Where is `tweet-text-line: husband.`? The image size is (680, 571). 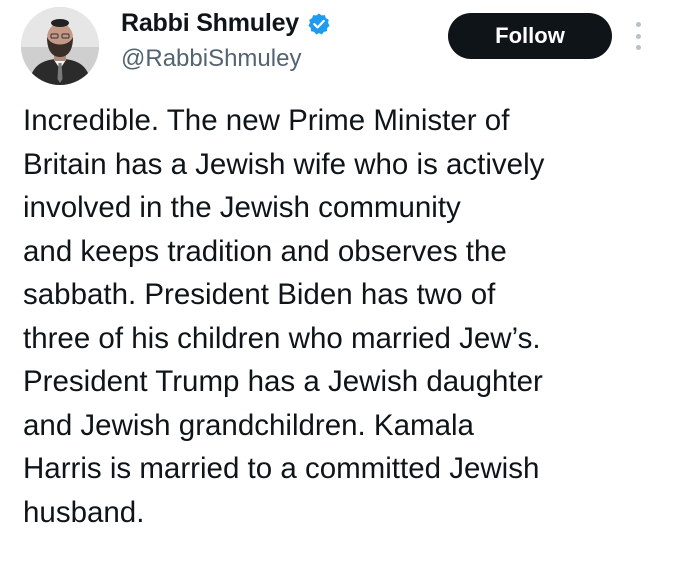 tweet-text-line: husband. is located at coordinates (84, 512).